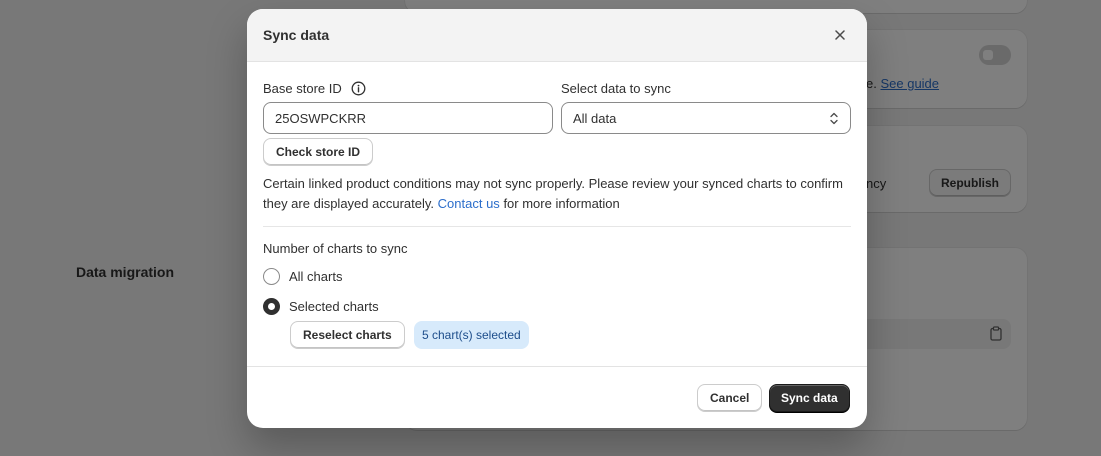  I want to click on close-icon, so click(840, 35).